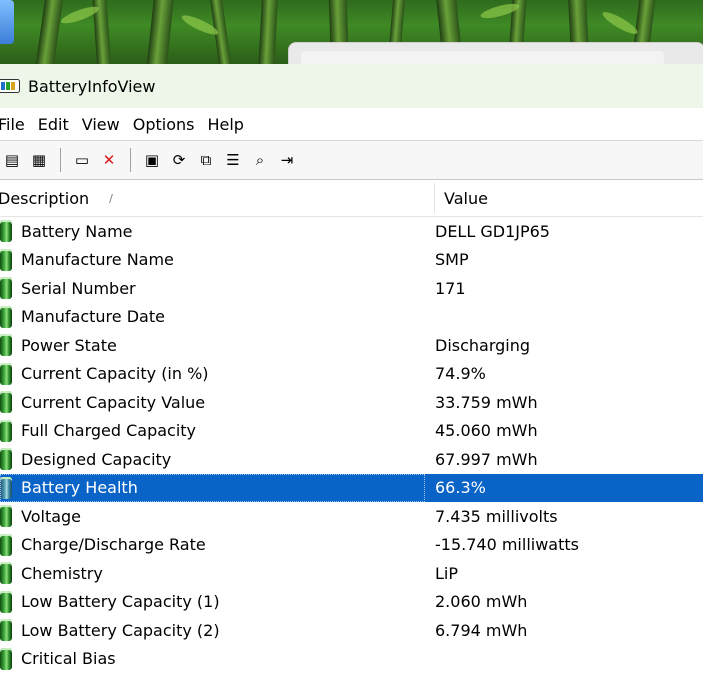 The image size is (703, 681). I want to click on toolbar: ▤ ▦ ▭ ✕ ▣ ⟳ ⧉ ☰ ⌕ ⇥, so click(351, 160).